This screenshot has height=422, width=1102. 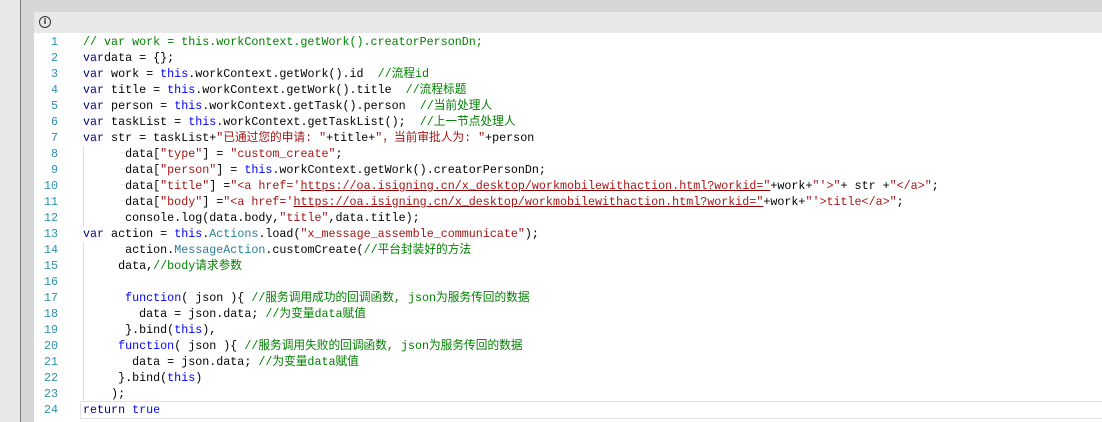 What do you see at coordinates (220, 250) in the screenshot?
I see `type-name-token: MessageAction` at bounding box center [220, 250].